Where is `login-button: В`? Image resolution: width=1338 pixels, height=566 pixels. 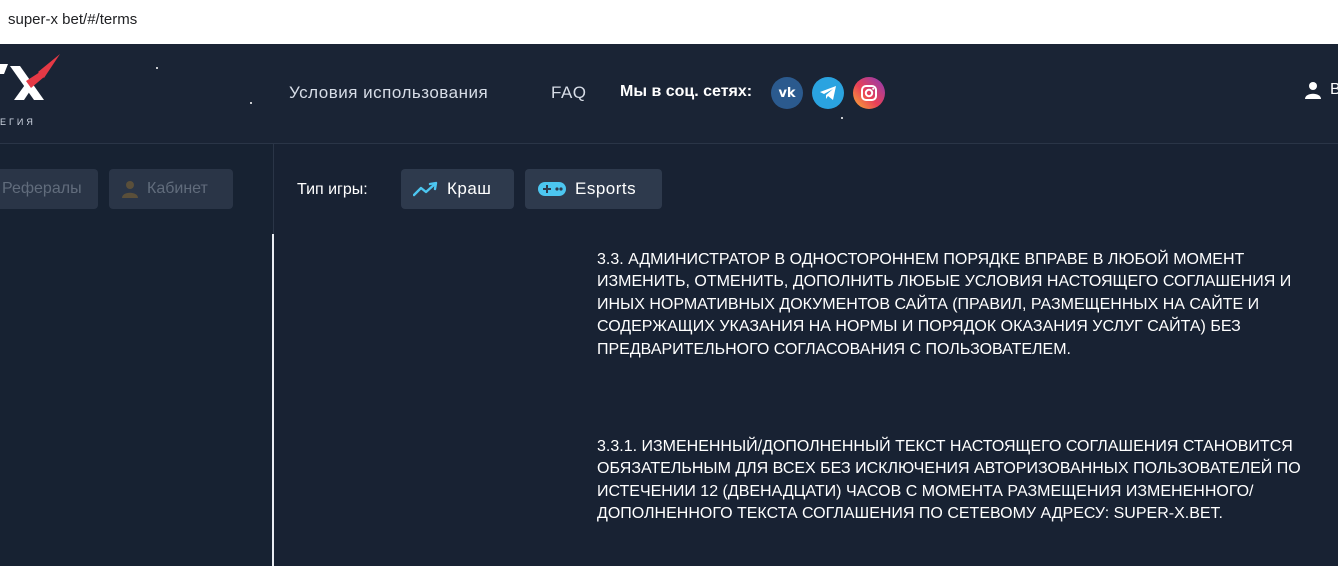 login-button: В is located at coordinates (1321, 90).